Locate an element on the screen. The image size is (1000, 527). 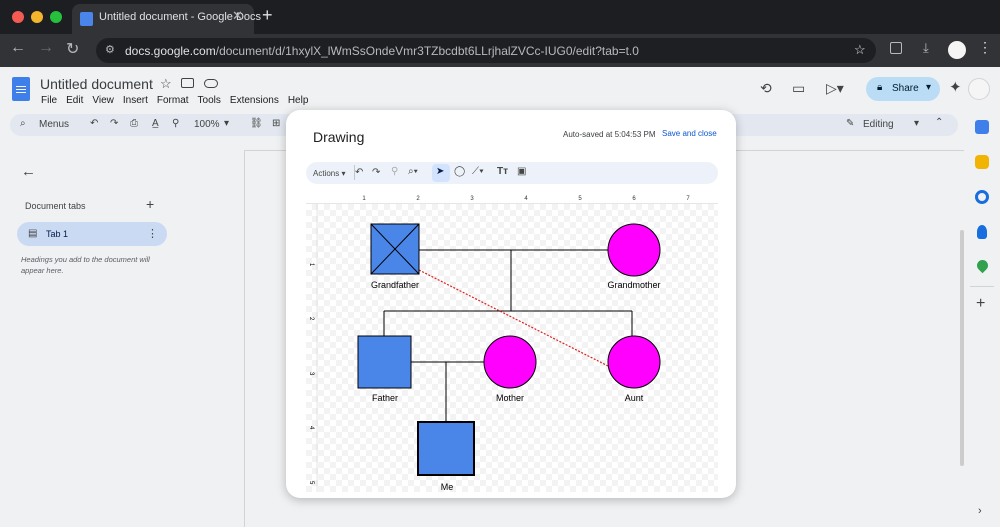
father-node: Father is located at coordinates (384, 369).